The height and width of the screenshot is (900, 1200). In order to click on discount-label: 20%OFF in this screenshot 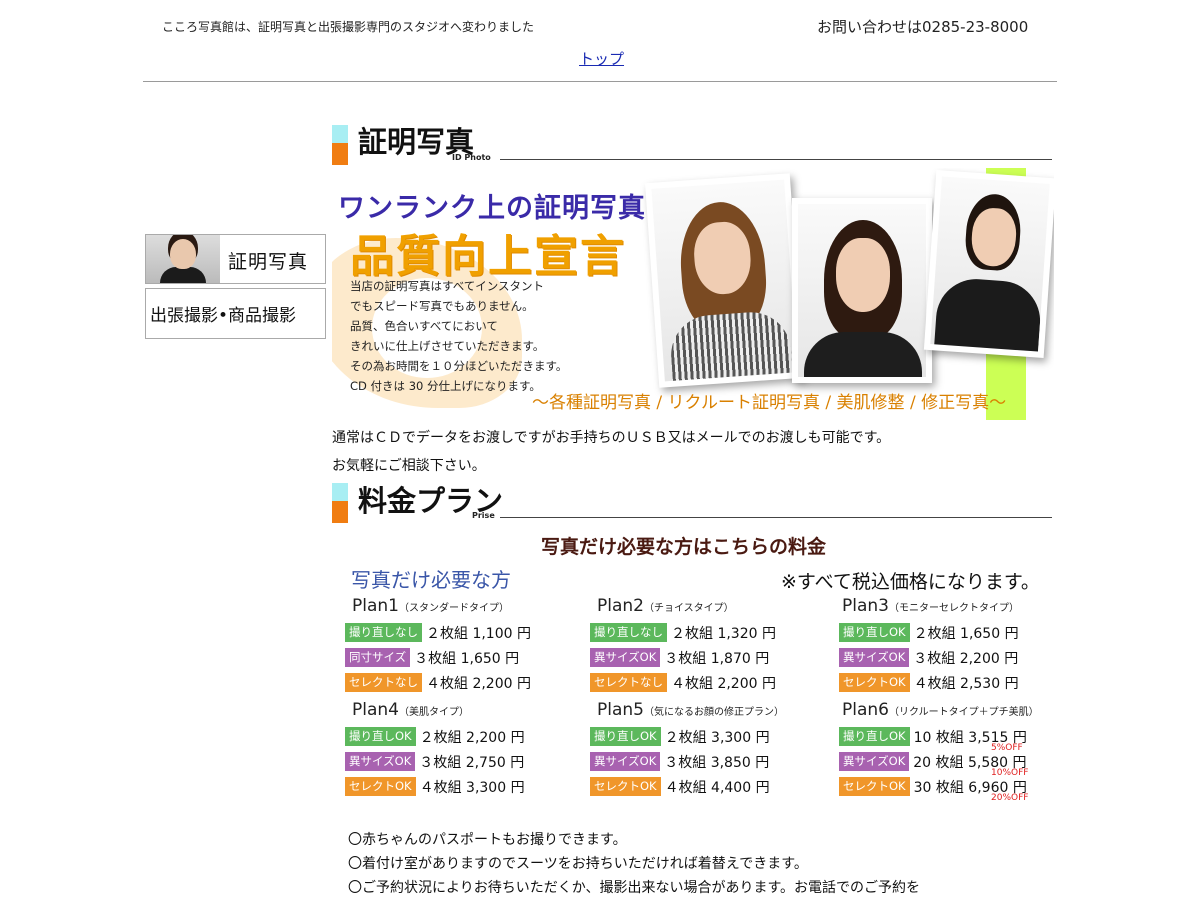, I will do `click(1010, 798)`.